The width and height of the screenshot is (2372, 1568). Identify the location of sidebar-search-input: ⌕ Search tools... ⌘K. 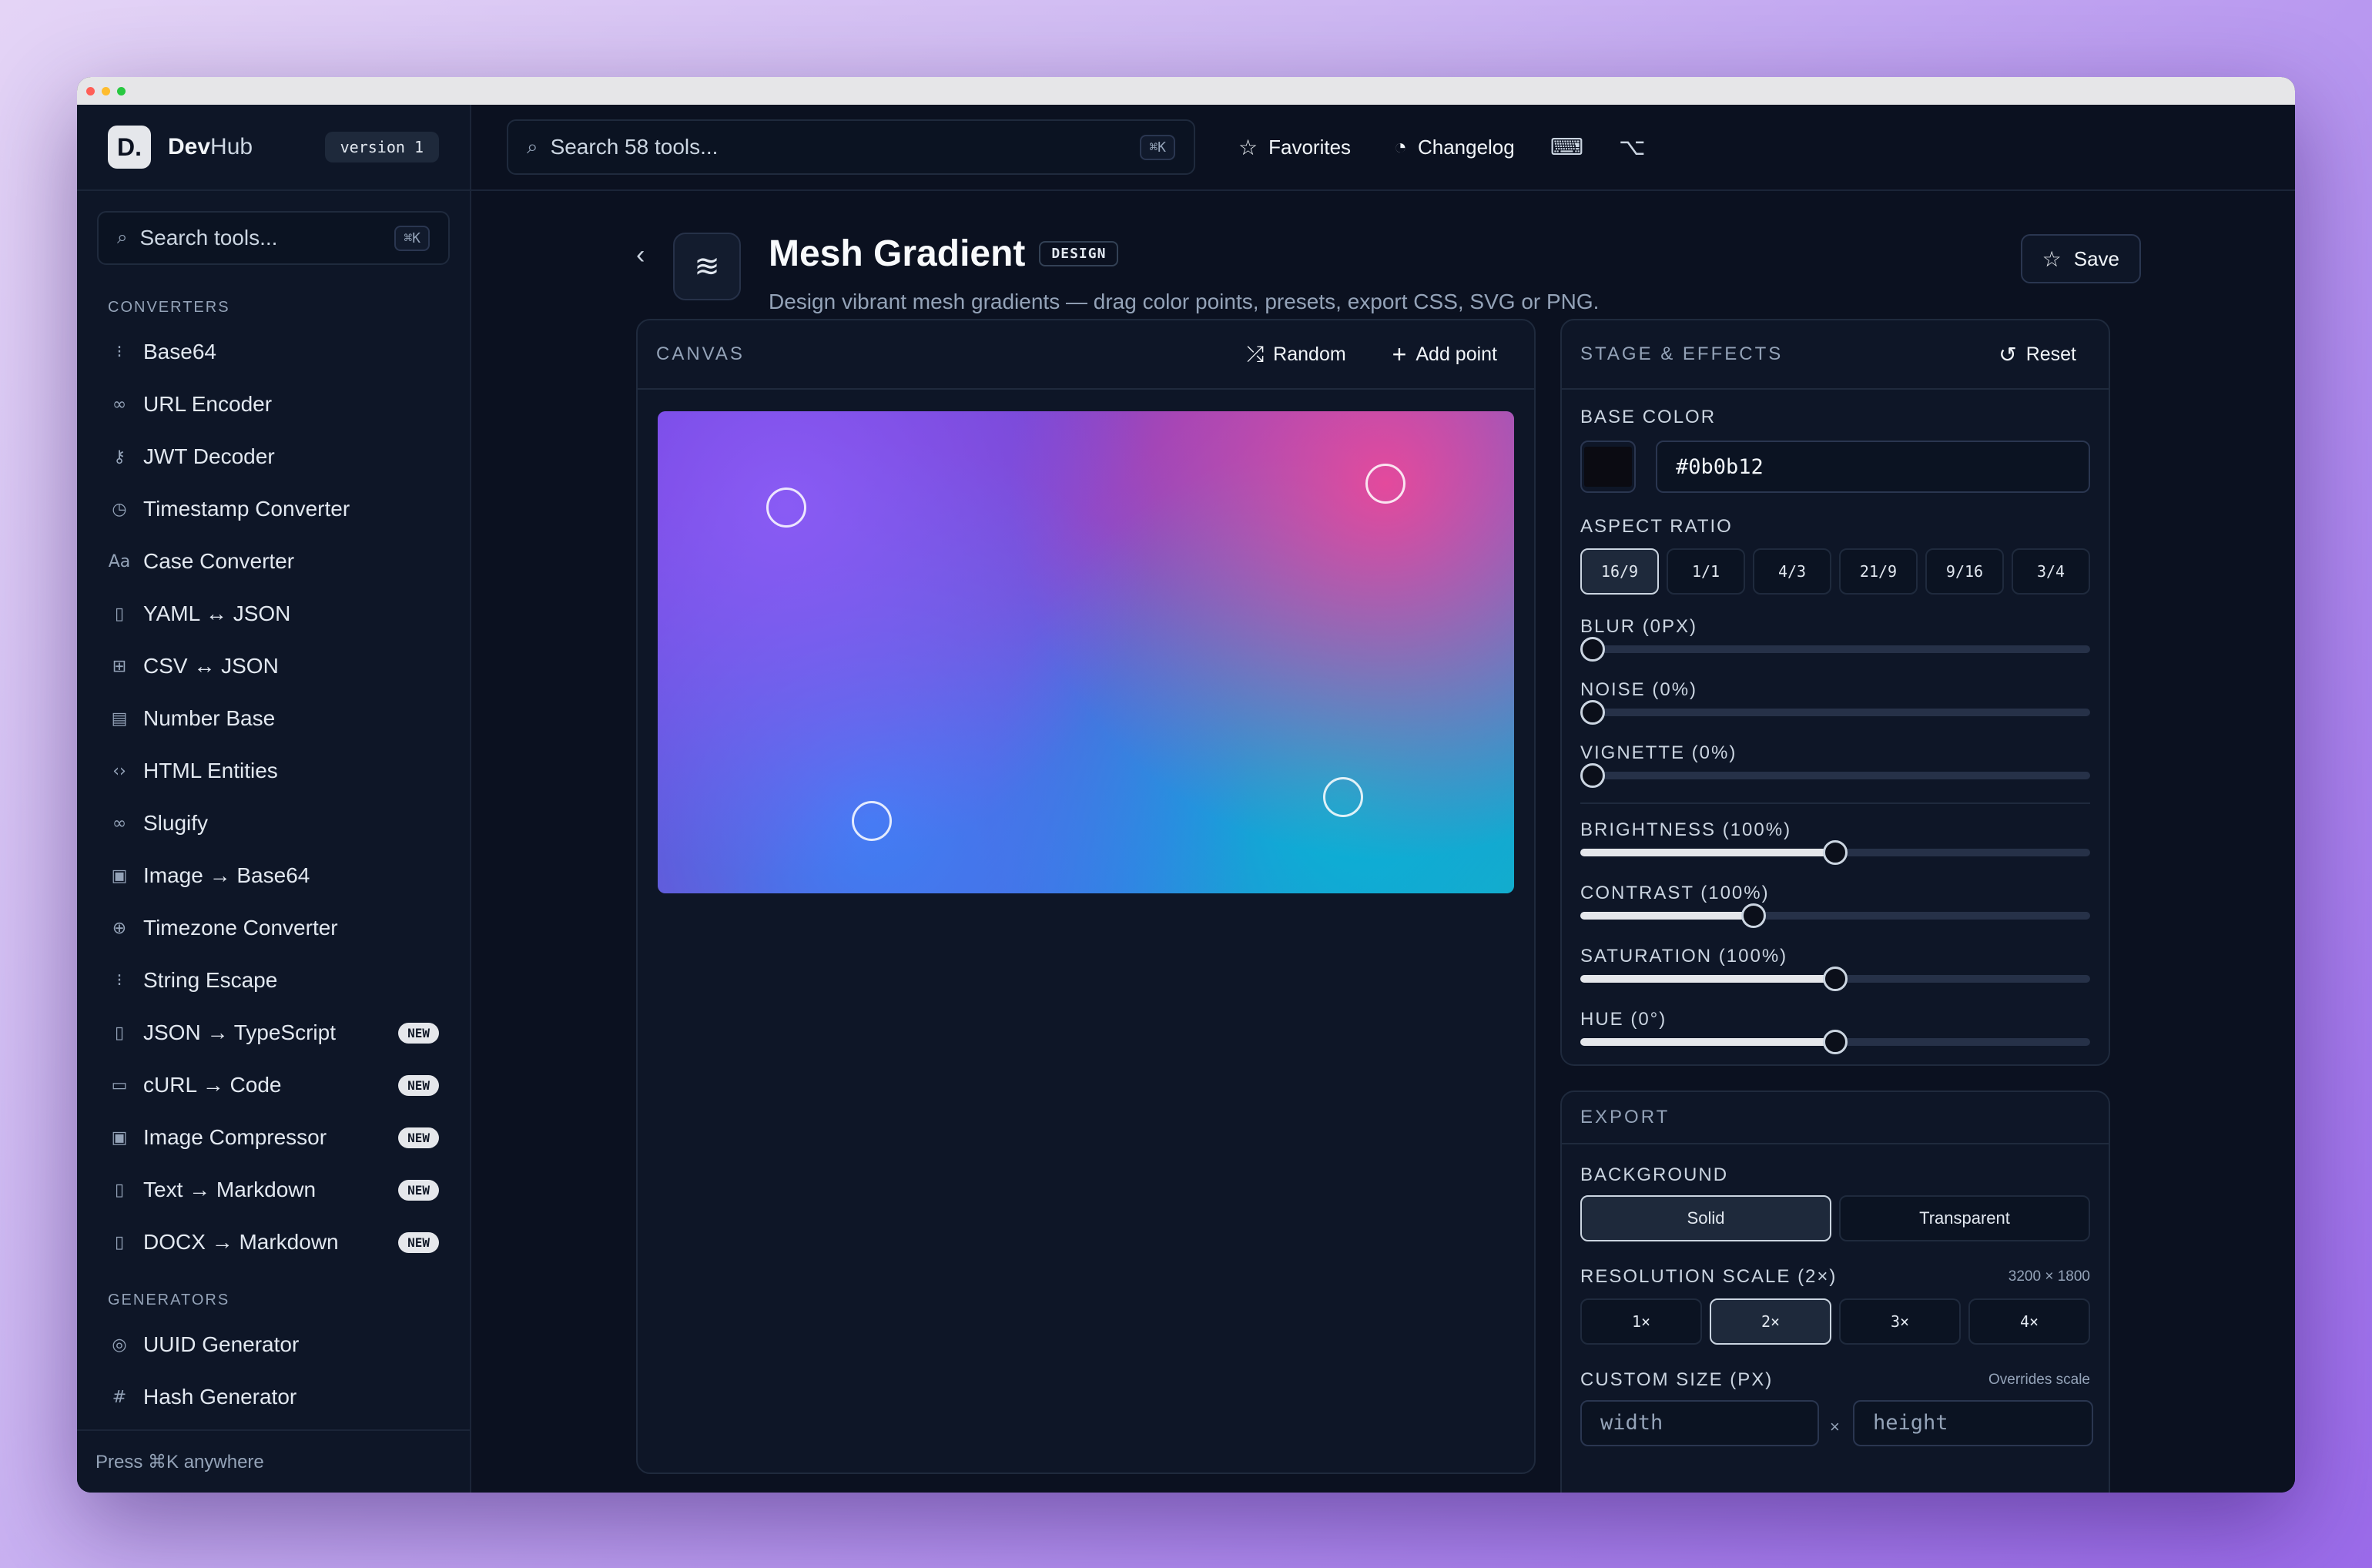
(273, 238).